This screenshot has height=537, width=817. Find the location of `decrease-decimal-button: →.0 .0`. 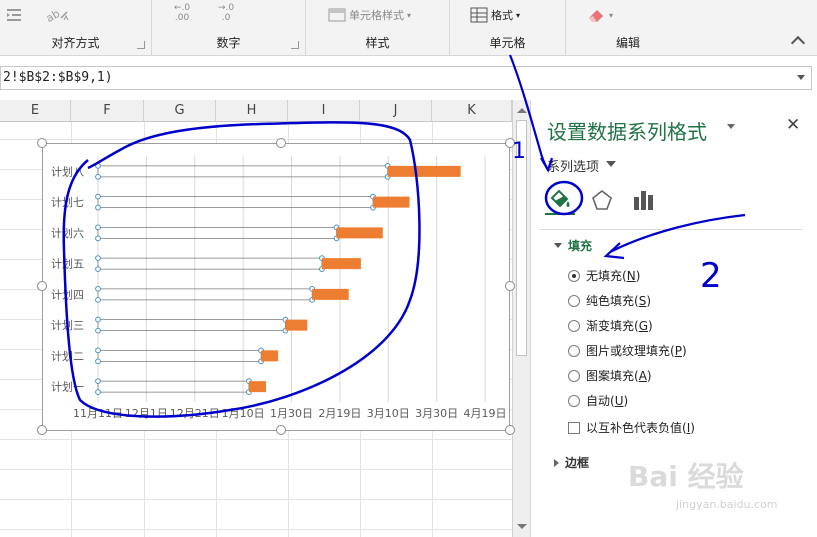

decrease-decimal-button: →.0 .0 is located at coordinates (226, 14).